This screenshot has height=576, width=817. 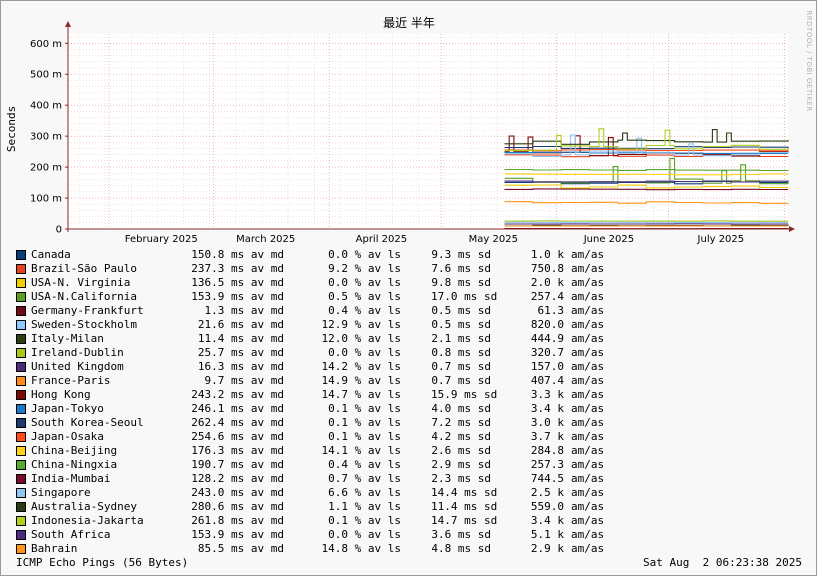 What do you see at coordinates (240, 352) in the screenshot?
I see `legend-median: 25.7 ms av md` at bounding box center [240, 352].